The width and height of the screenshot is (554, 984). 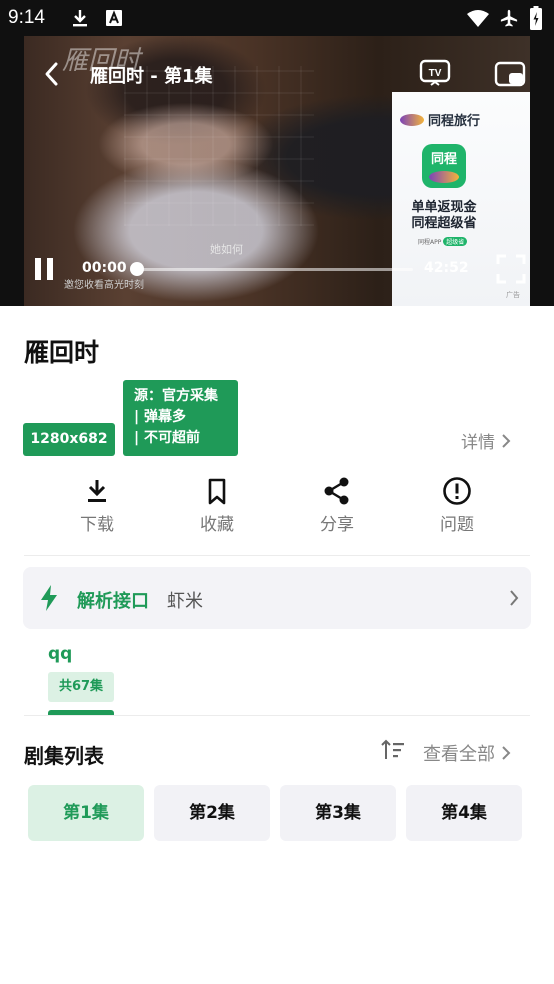 I want to click on status-time: 9:14, so click(x=26, y=17).